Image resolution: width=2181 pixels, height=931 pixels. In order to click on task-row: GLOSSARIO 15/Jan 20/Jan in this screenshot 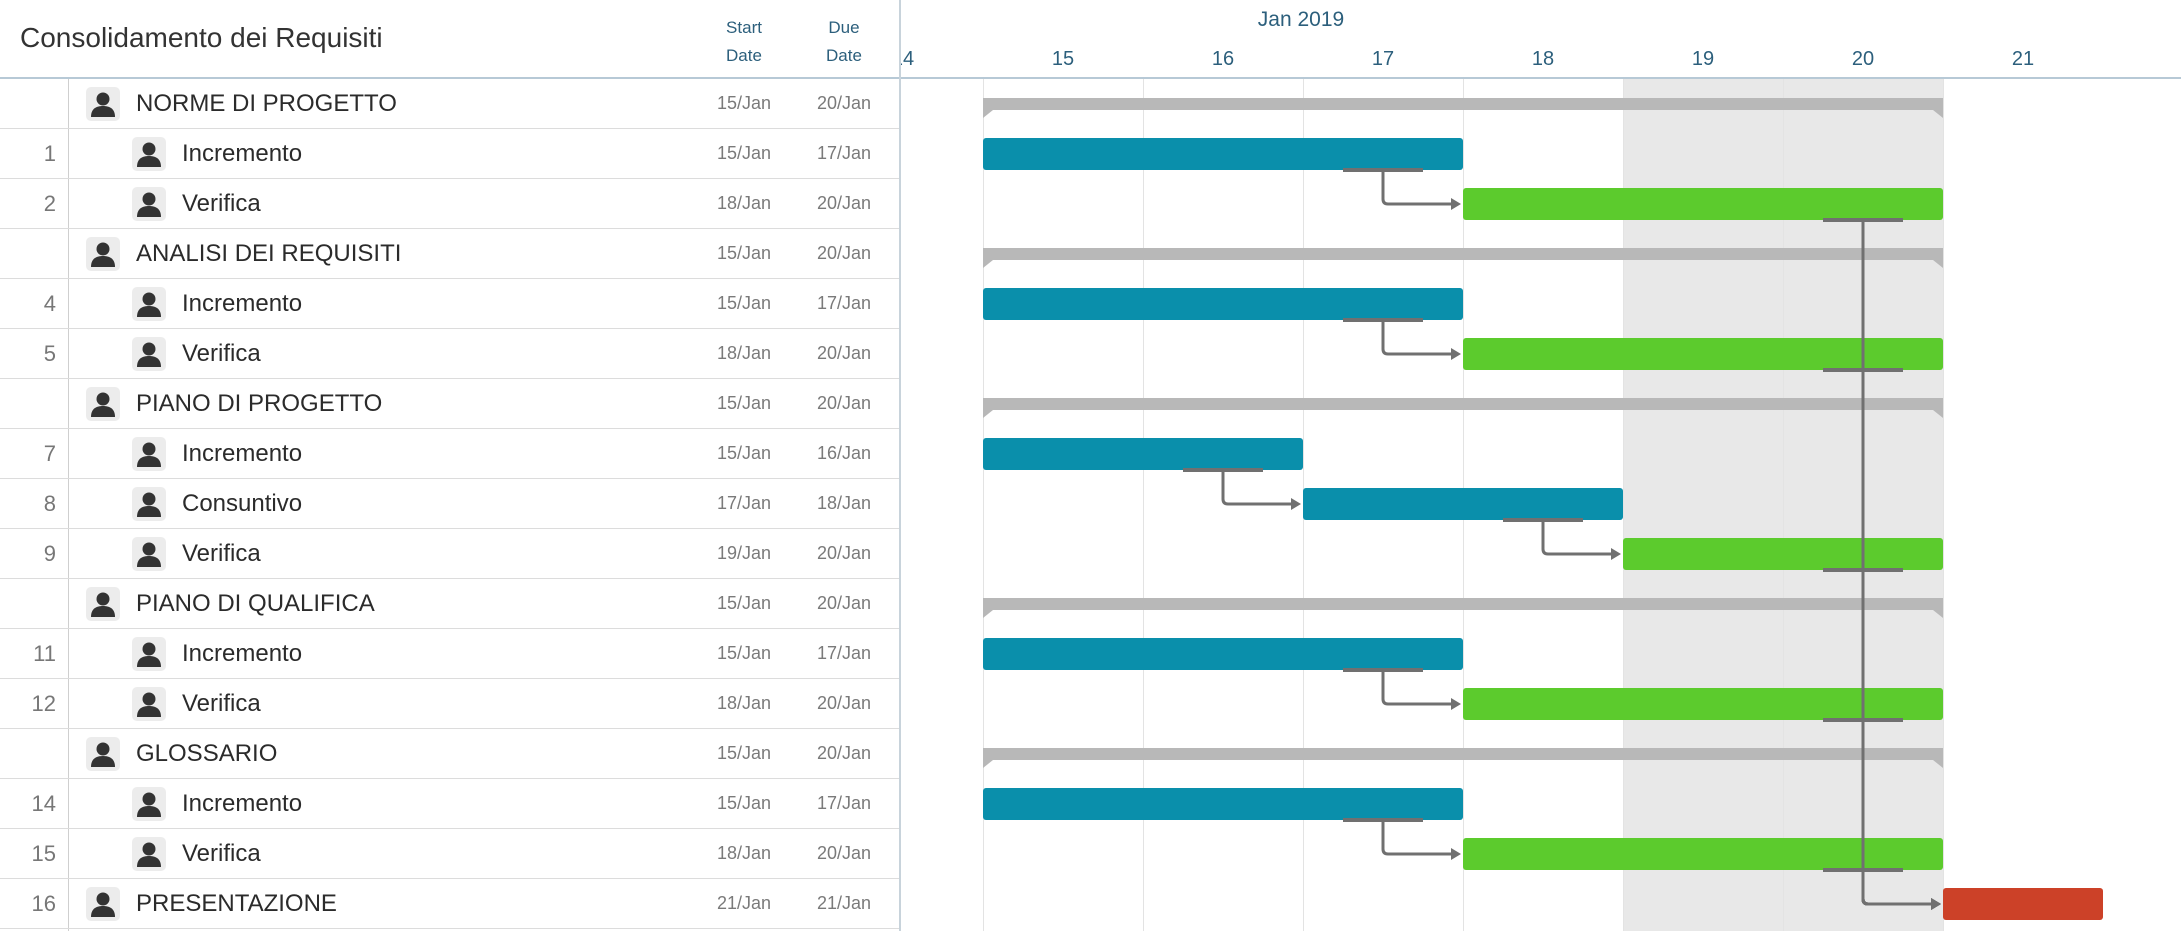, I will do `click(449, 754)`.